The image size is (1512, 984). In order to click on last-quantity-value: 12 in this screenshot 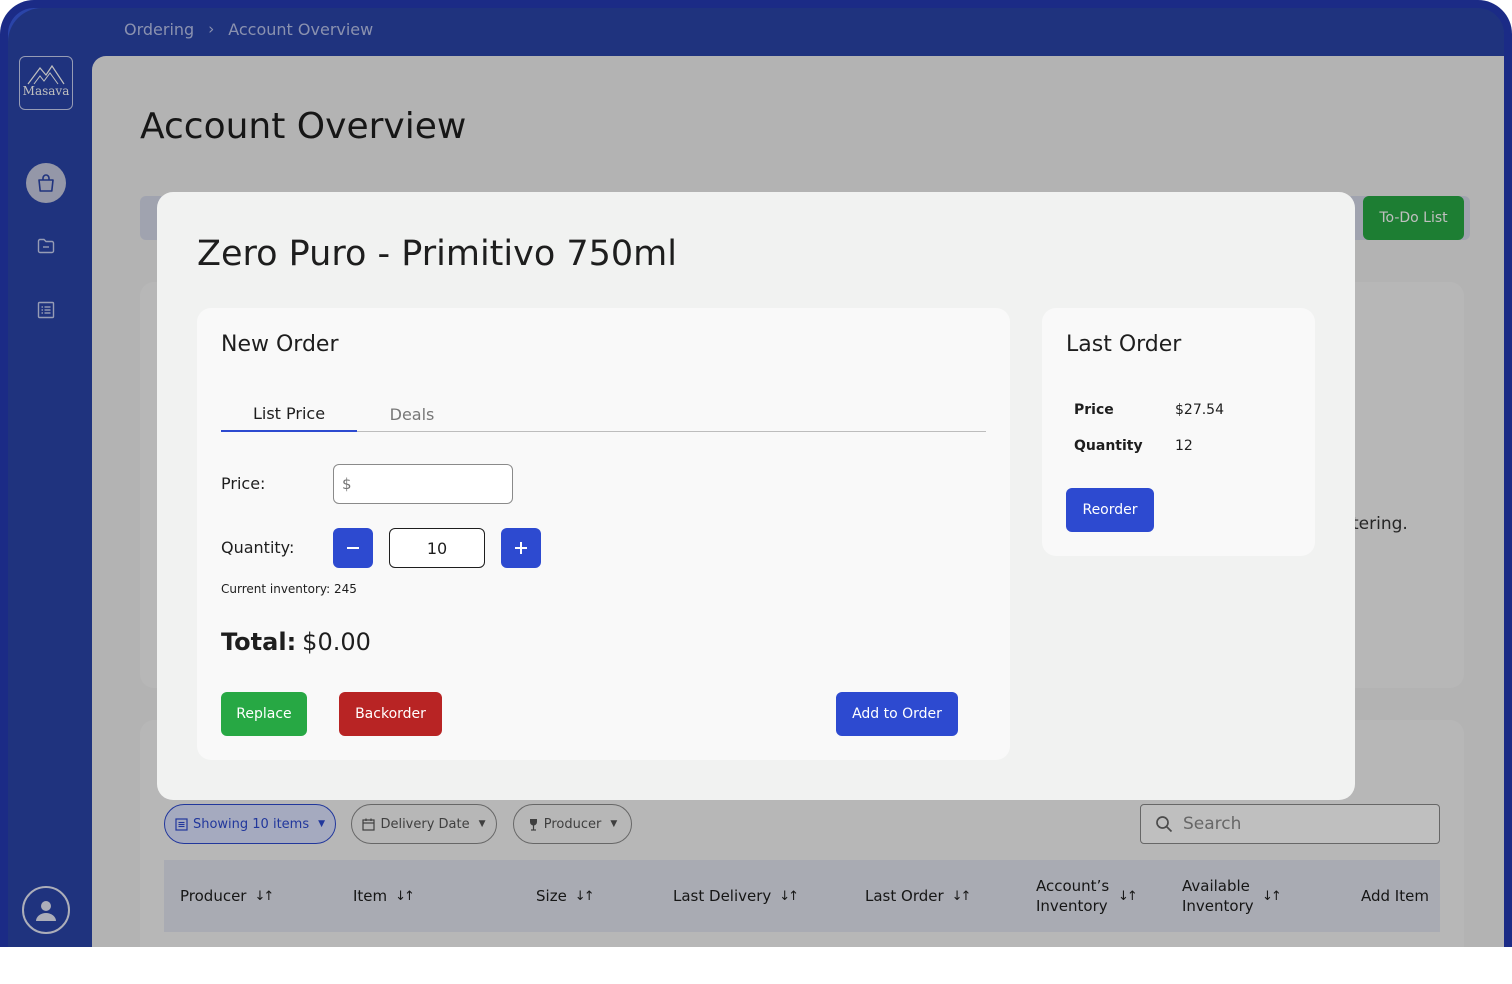, I will do `click(1184, 446)`.